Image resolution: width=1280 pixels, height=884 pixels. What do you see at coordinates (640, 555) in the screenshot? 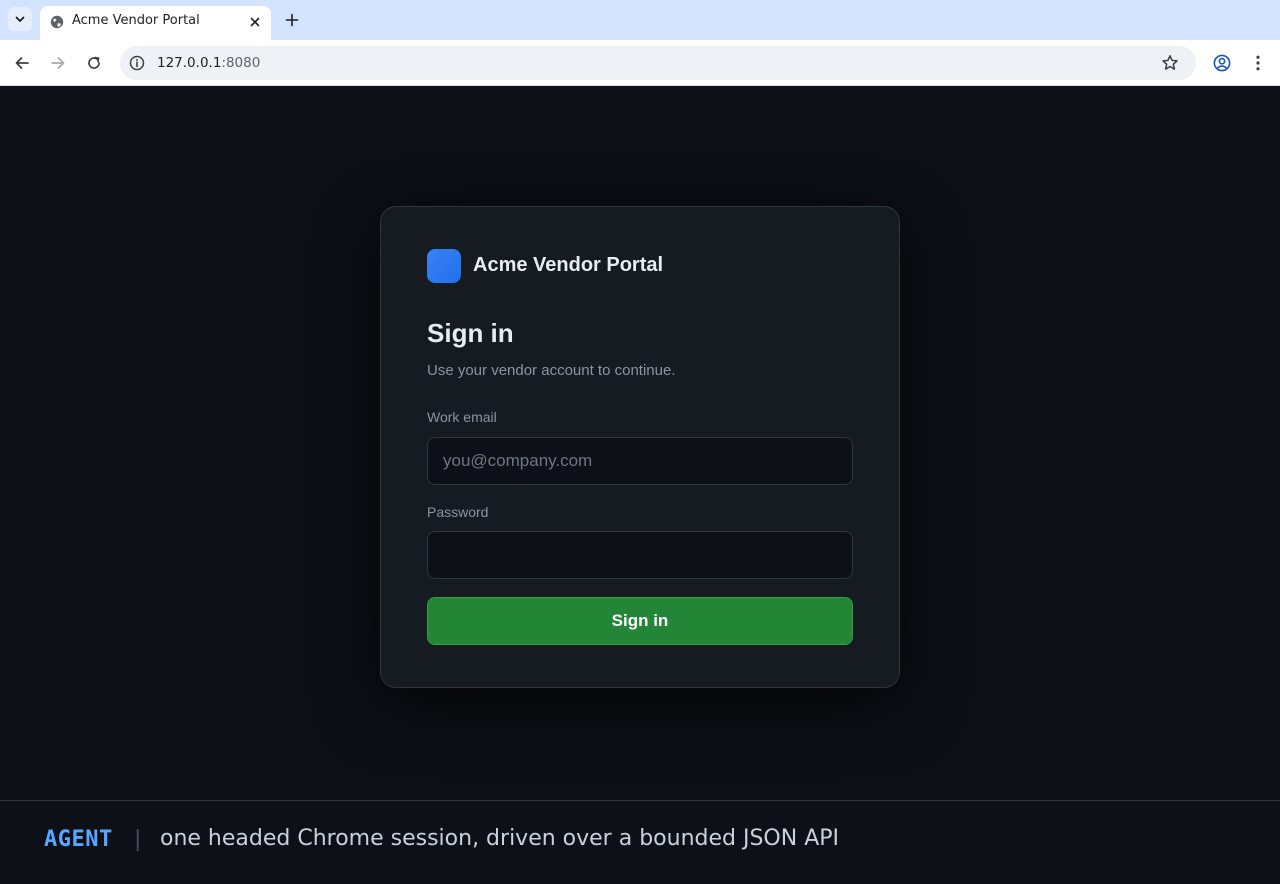
I see `password-field` at bounding box center [640, 555].